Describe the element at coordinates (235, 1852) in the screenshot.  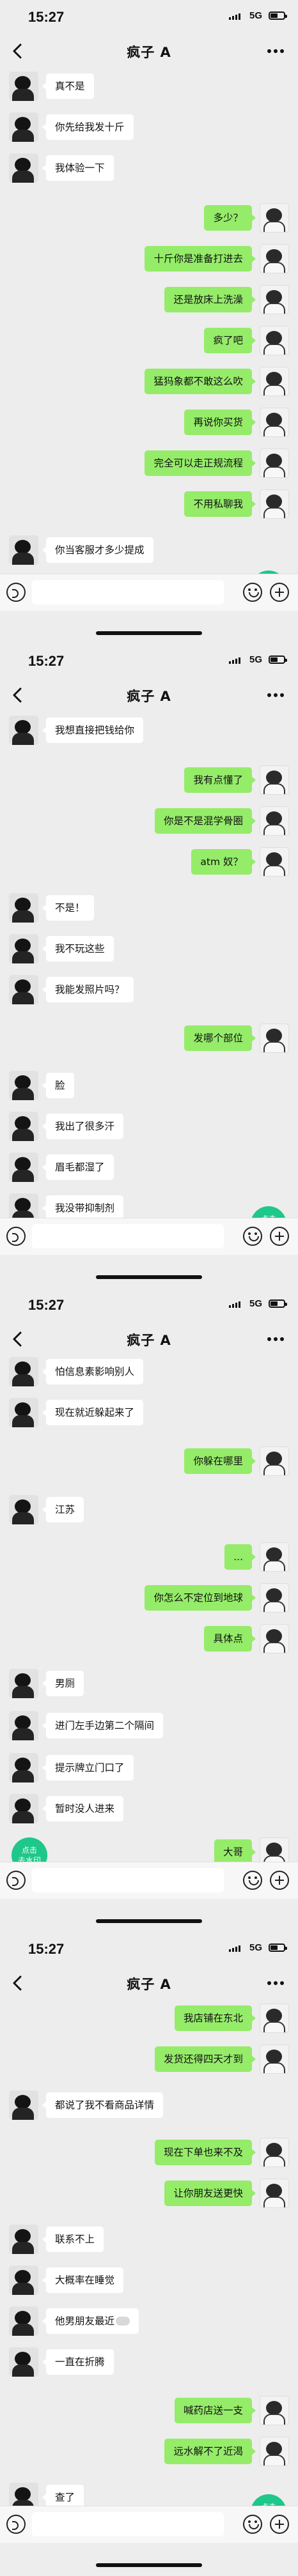
I see `message-bubble: 大哥` at that location.